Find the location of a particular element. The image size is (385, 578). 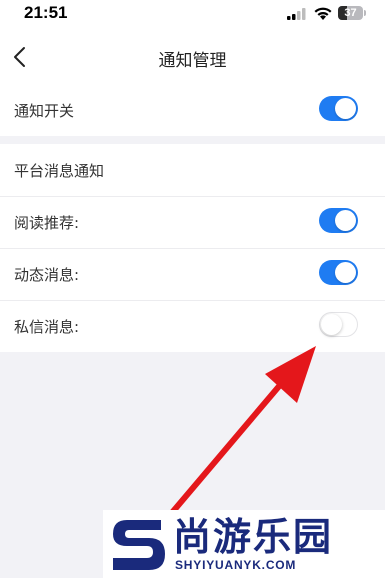

watermark: 尚游乐园 SHYIYUANYK.COM is located at coordinates (244, 544).